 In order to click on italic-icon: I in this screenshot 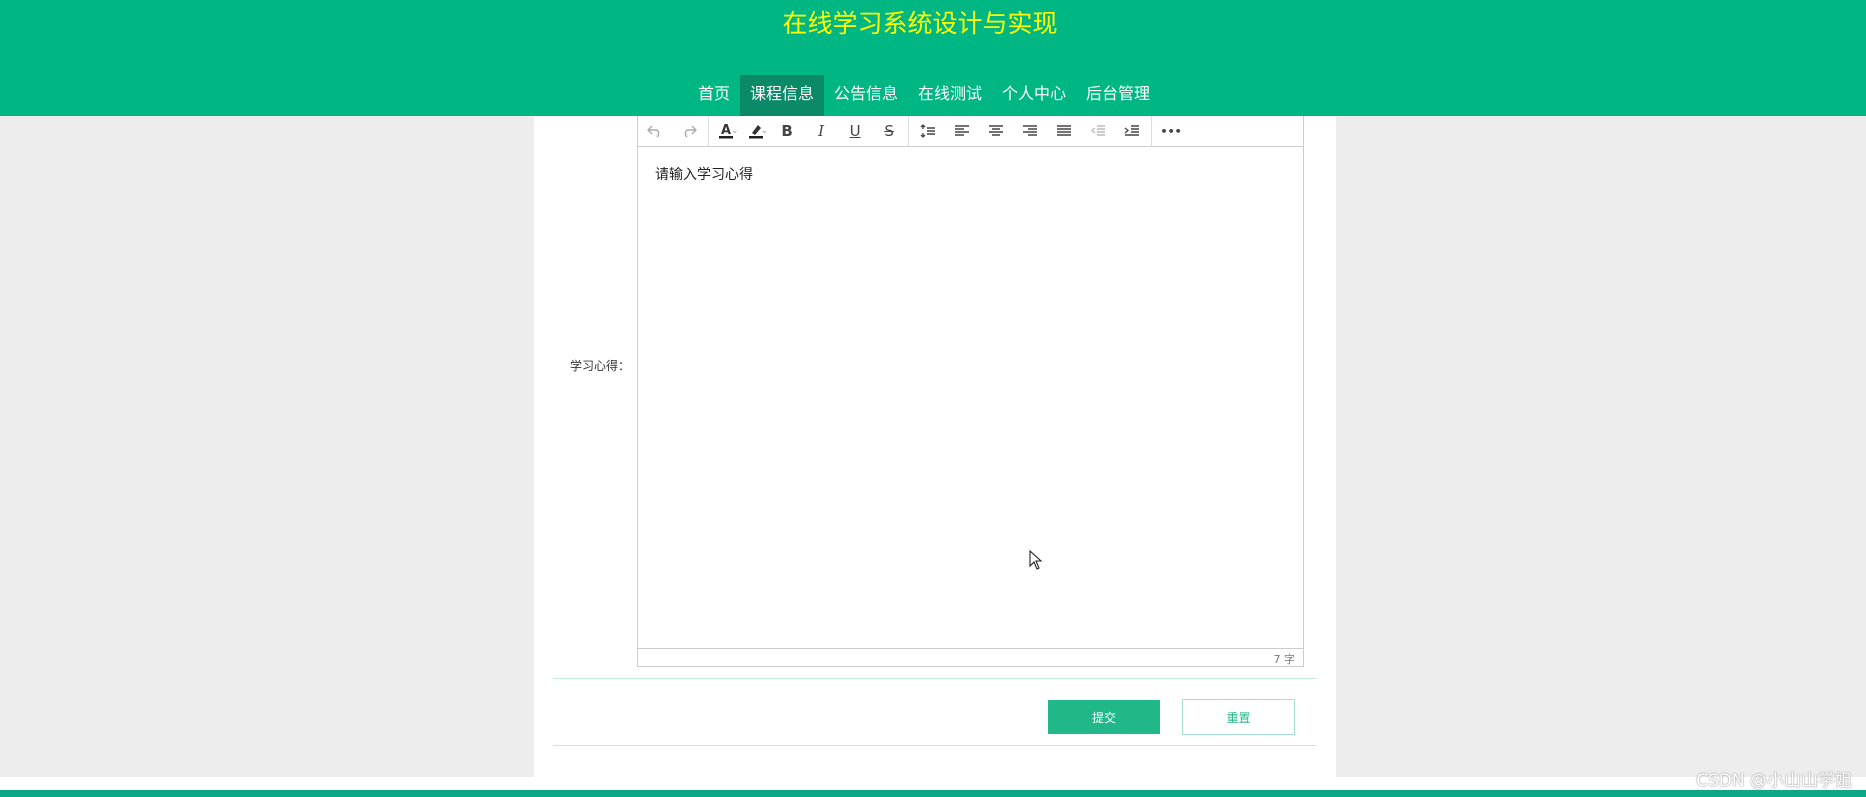, I will do `click(821, 131)`.